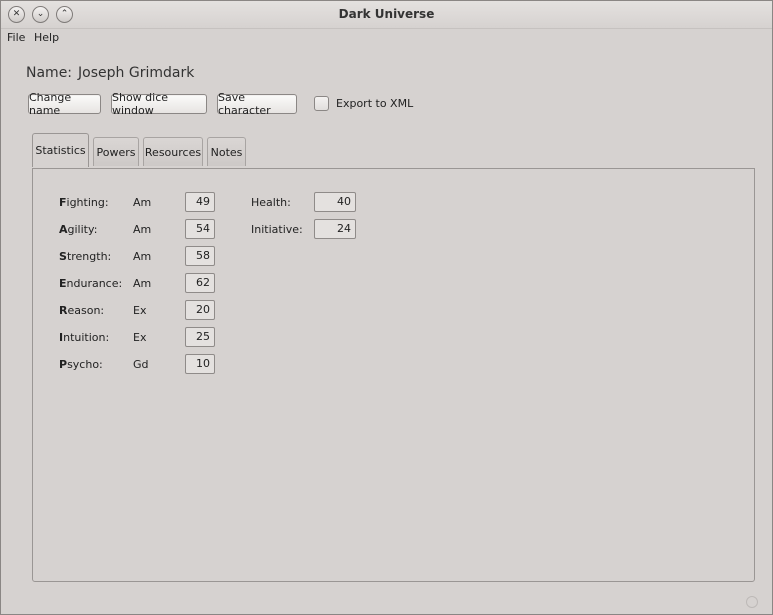 Image resolution: width=773 pixels, height=615 pixels. Describe the element at coordinates (46, 37) in the screenshot. I see `menu-help: Help` at that location.